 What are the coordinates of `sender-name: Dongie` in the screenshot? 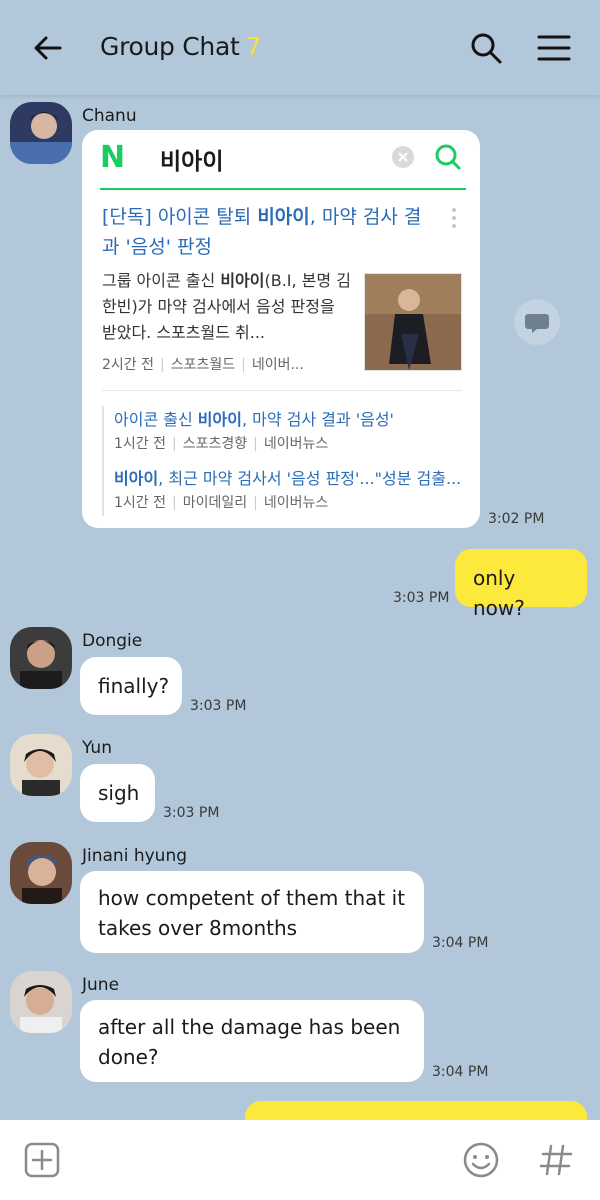 It's located at (112, 641).